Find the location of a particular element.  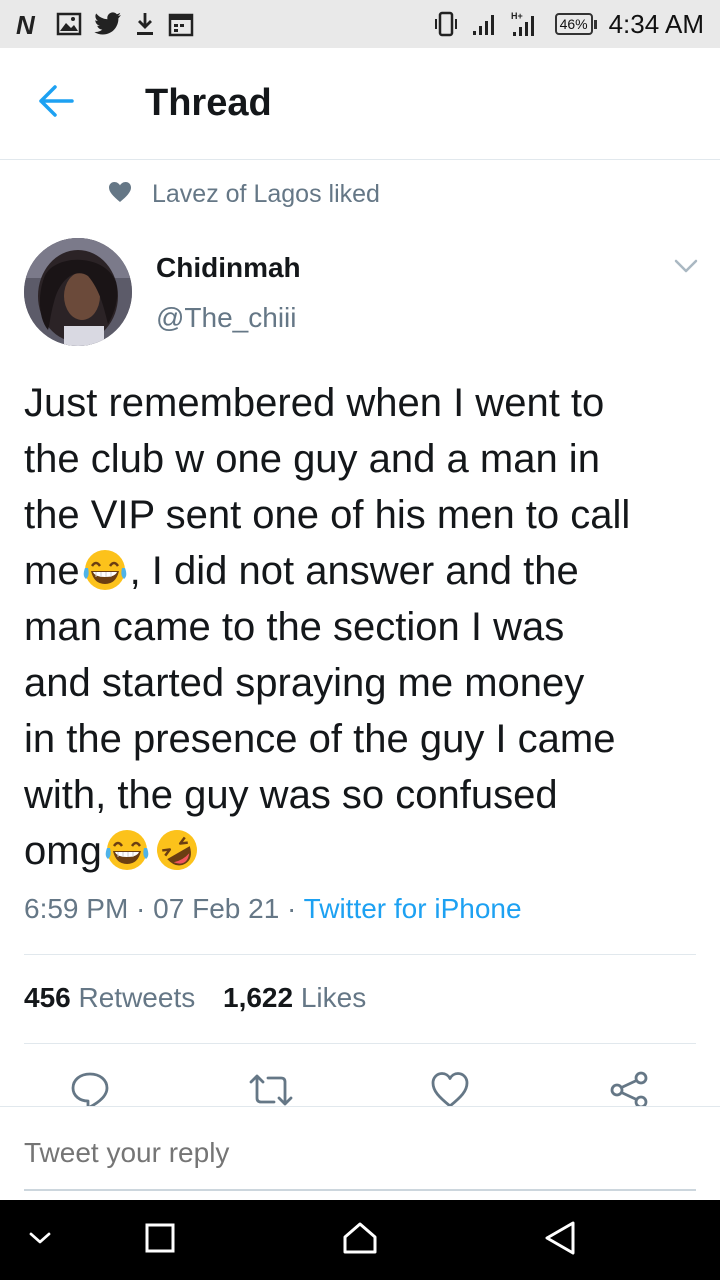

status-bar: N H+ 46% 4:34 AM is located at coordinates (360, 24).